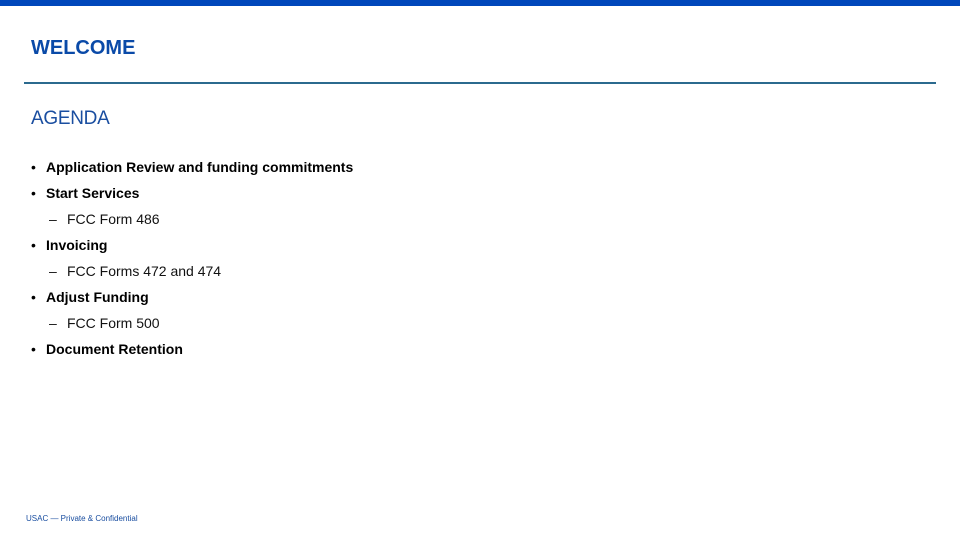 The image size is (960, 540). What do you see at coordinates (191, 274) in the screenshot?
I see `agenda-subitem: FCC Forms 472 and 474` at bounding box center [191, 274].